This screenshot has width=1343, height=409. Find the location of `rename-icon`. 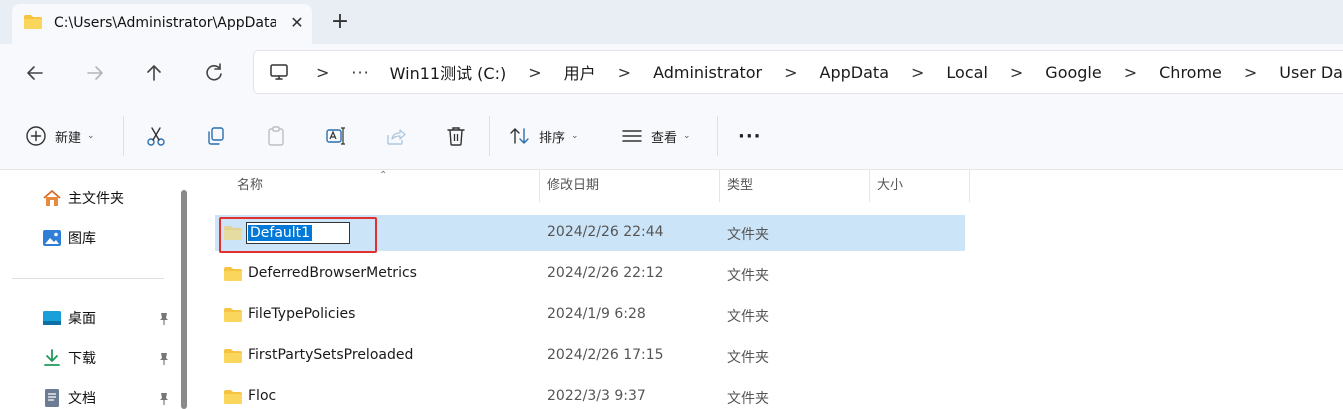

rename-icon is located at coordinates (335, 136).